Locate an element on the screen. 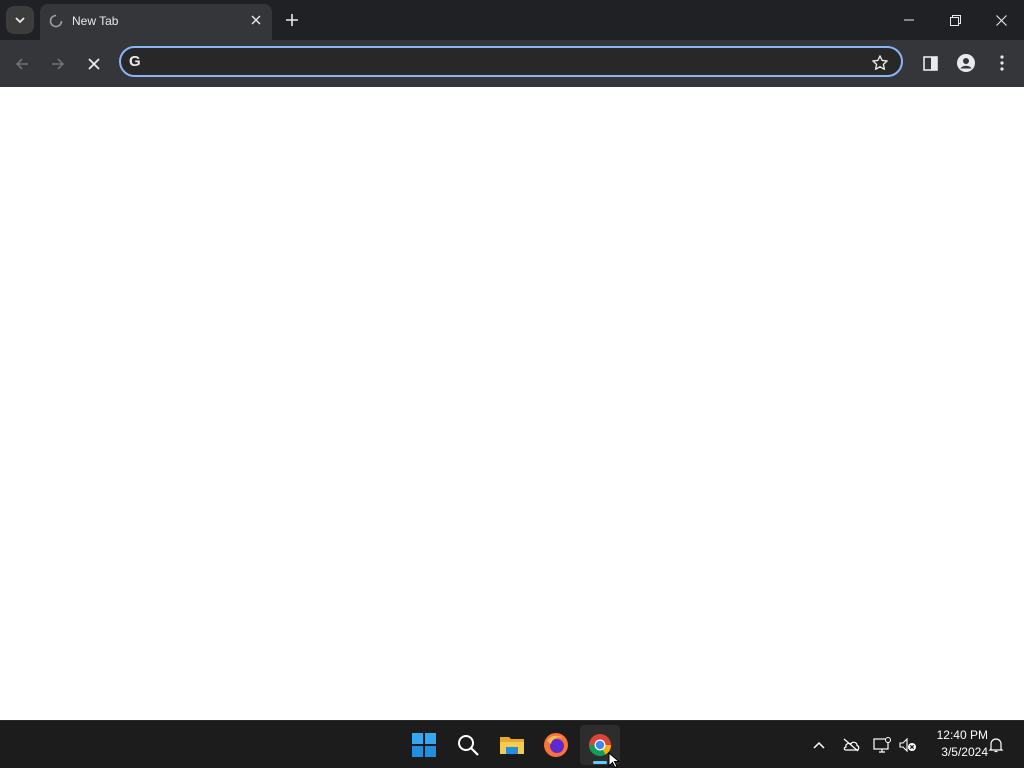 The image size is (1024, 768). minimize-icon is located at coordinates (909, 20).